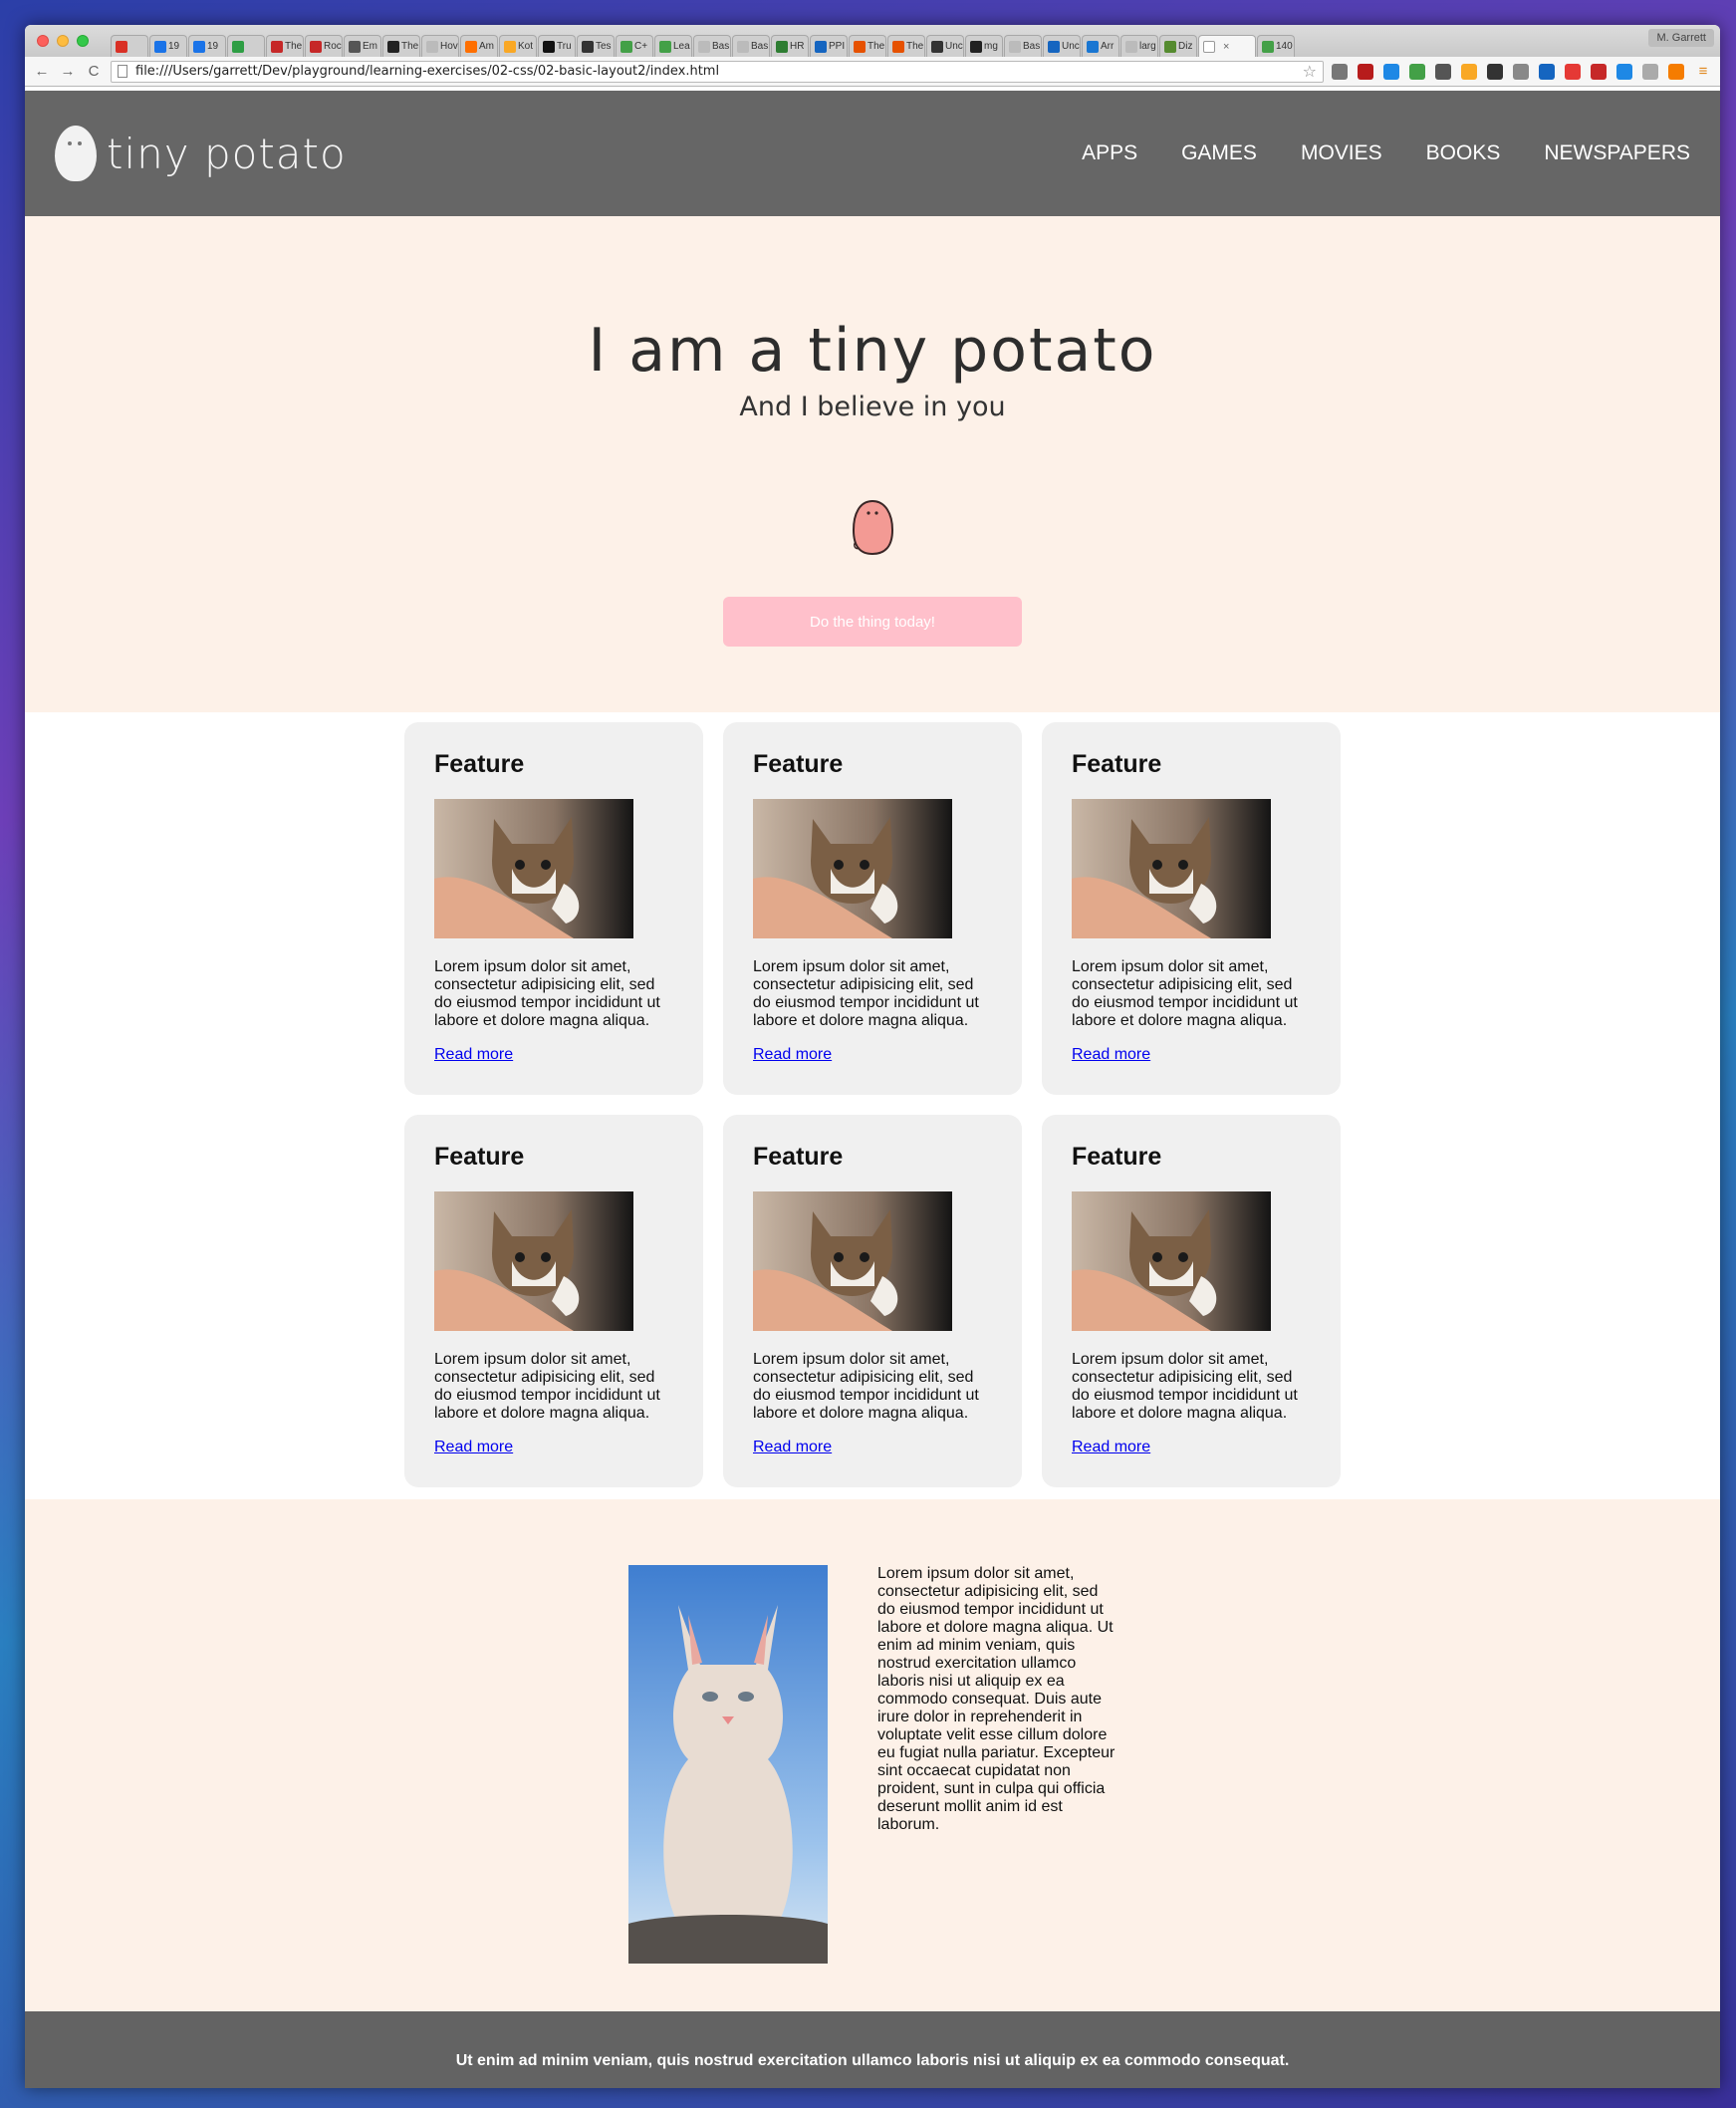 The width and height of the screenshot is (1736, 2108). What do you see at coordinates (1178, 46) in the screenshot?
I see `browser-tab: Diz` at bounding box center [1178, 46].